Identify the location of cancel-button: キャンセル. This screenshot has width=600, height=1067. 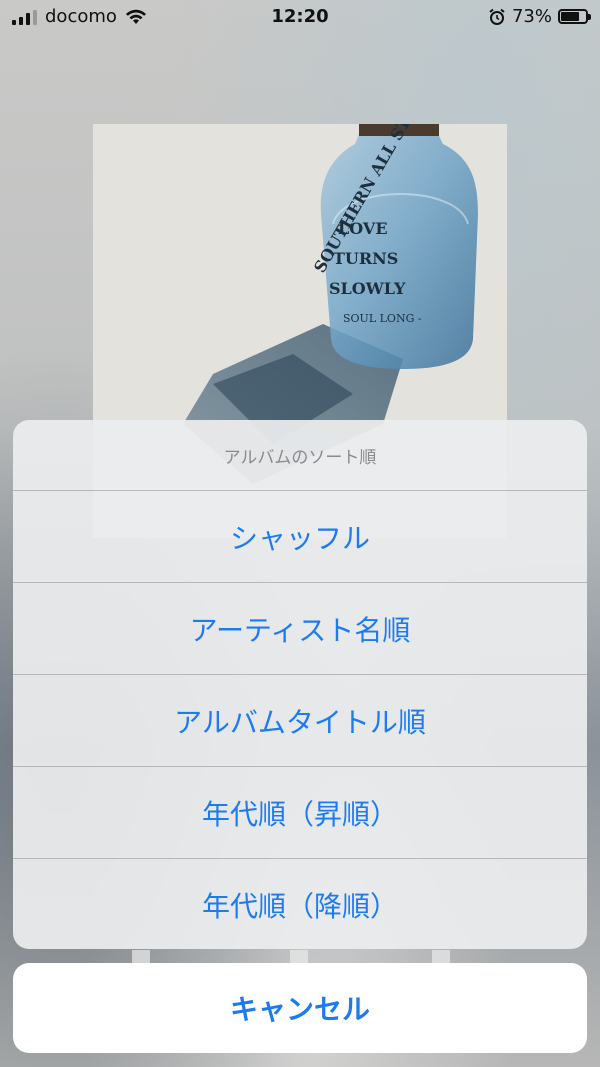
(300, 1008).